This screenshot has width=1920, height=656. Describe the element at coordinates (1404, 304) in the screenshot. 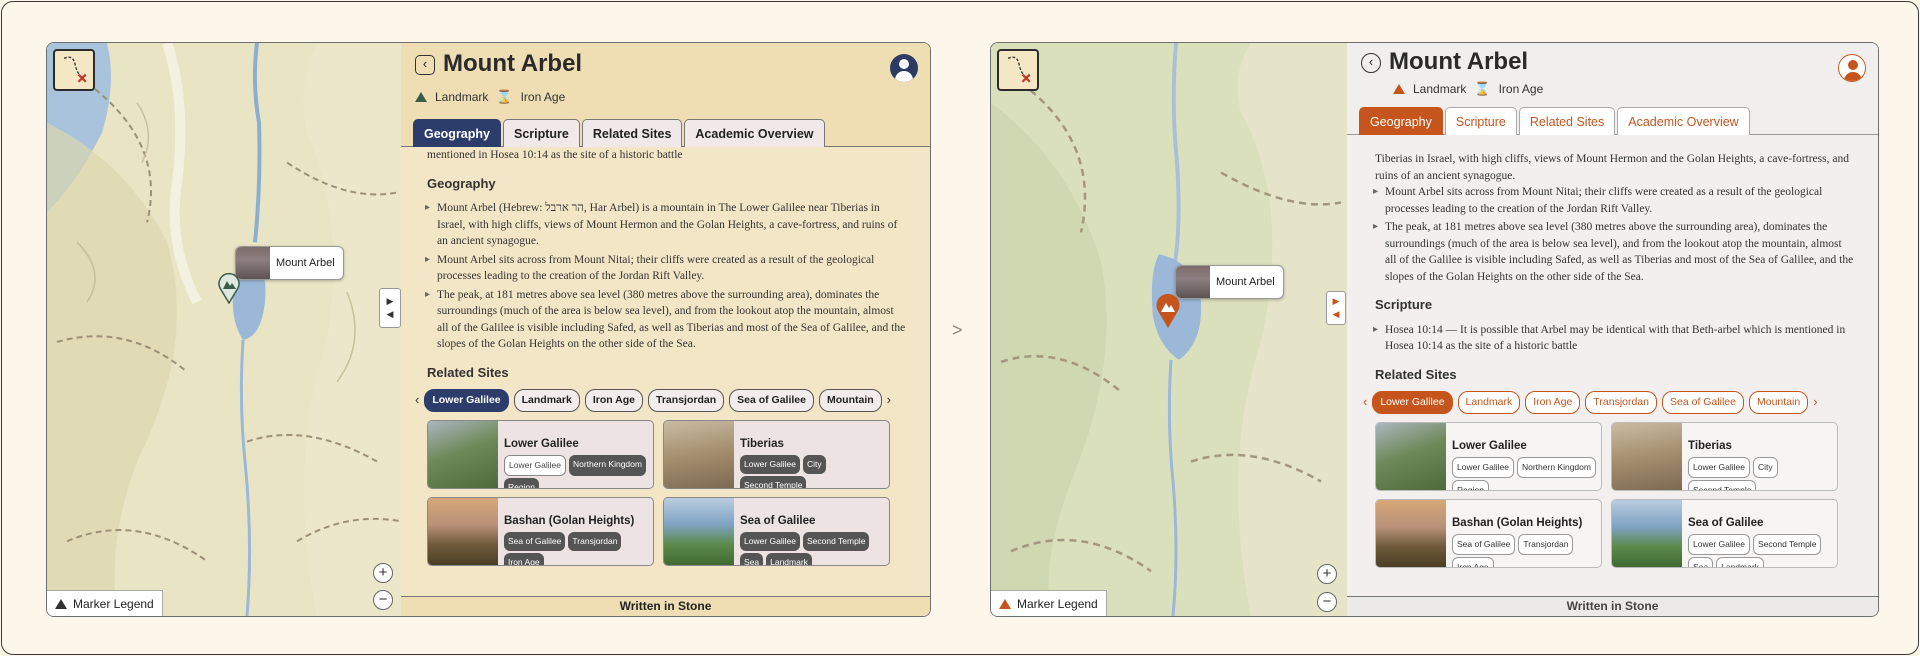

I see `scripture-heading: Scripture` at that location.